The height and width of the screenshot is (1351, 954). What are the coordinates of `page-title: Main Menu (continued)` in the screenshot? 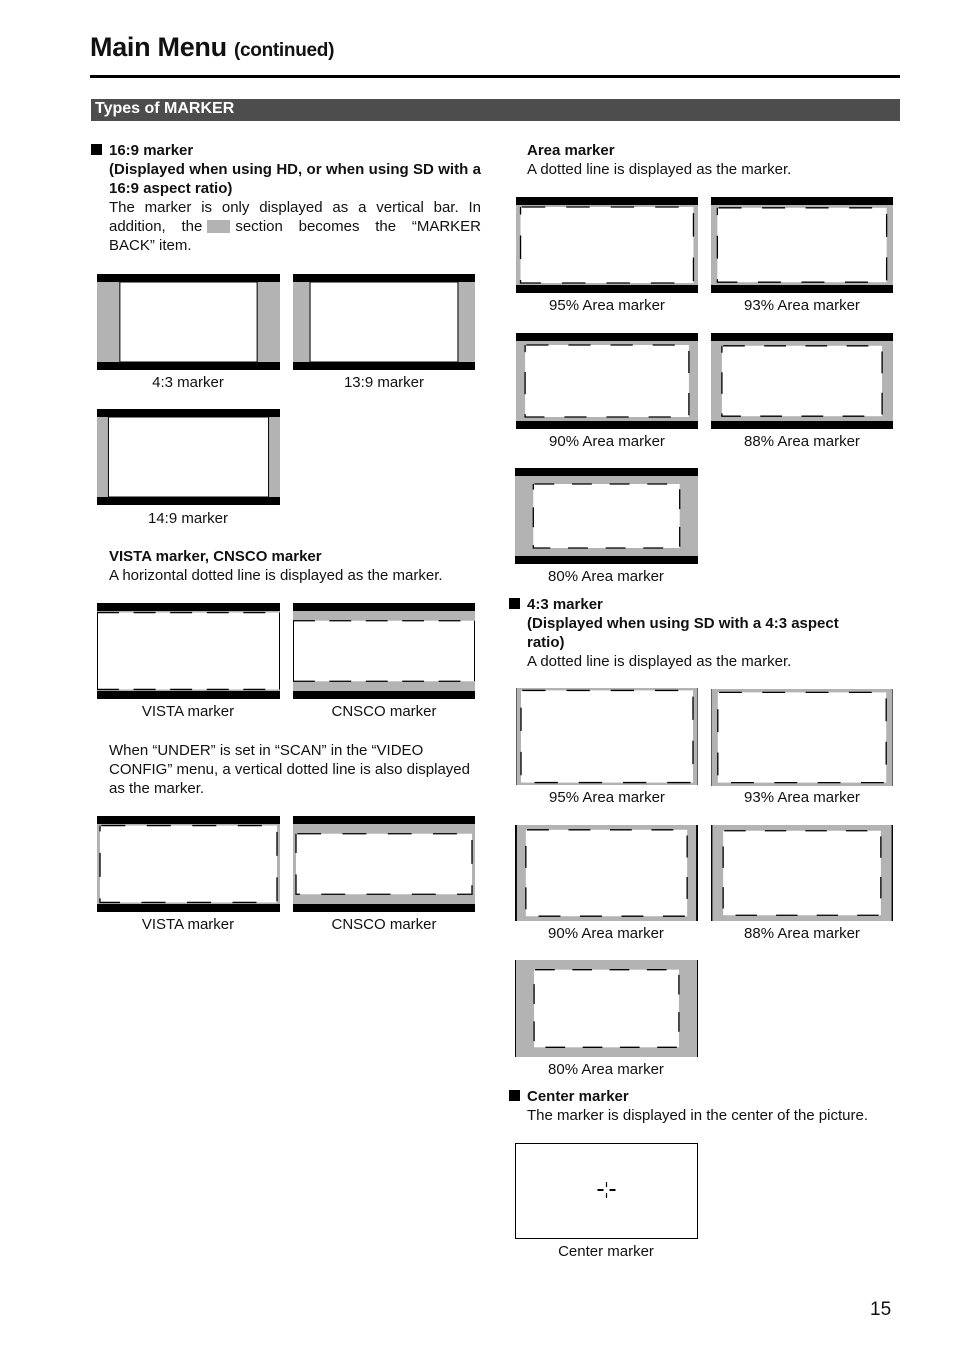 It's located at (212, 47).